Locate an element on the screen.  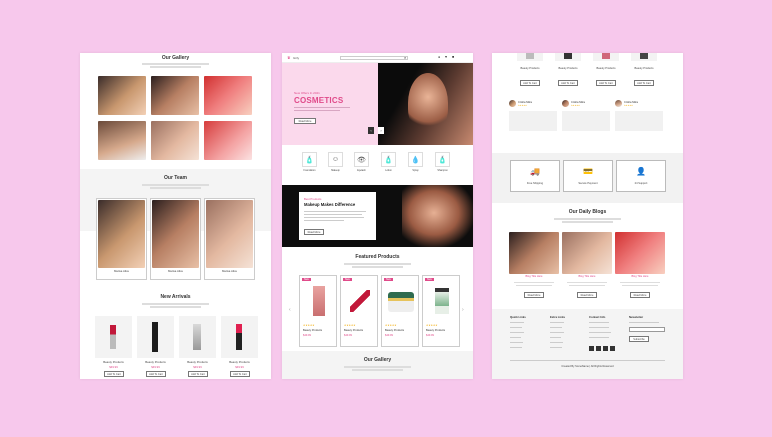
search-icon: ⌕ is located at coordinates (405, 57).